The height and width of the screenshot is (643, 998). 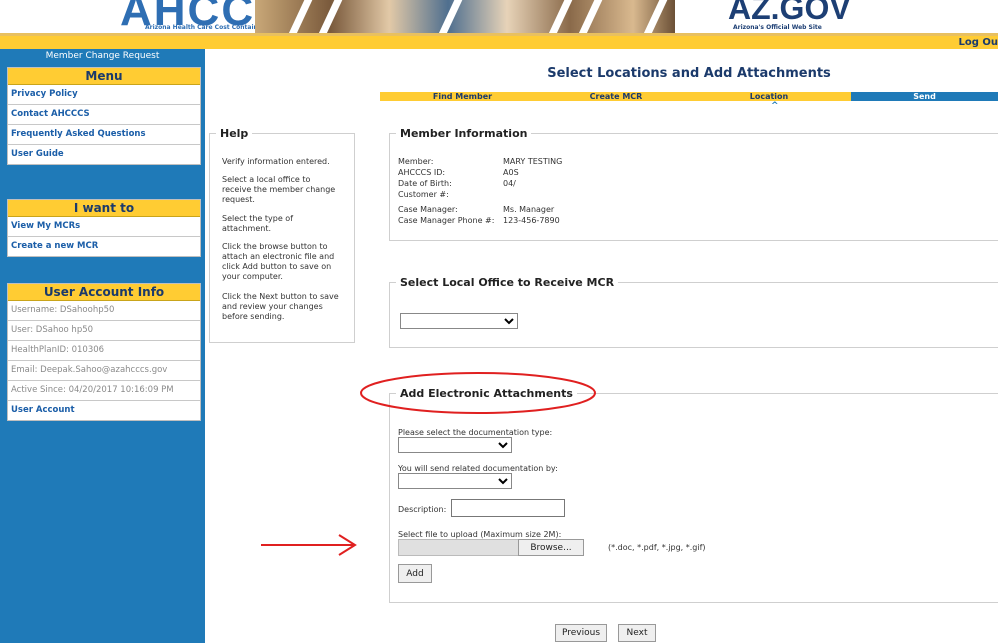 I want to click on annotation-ellipse, so click(x=478, y=393).